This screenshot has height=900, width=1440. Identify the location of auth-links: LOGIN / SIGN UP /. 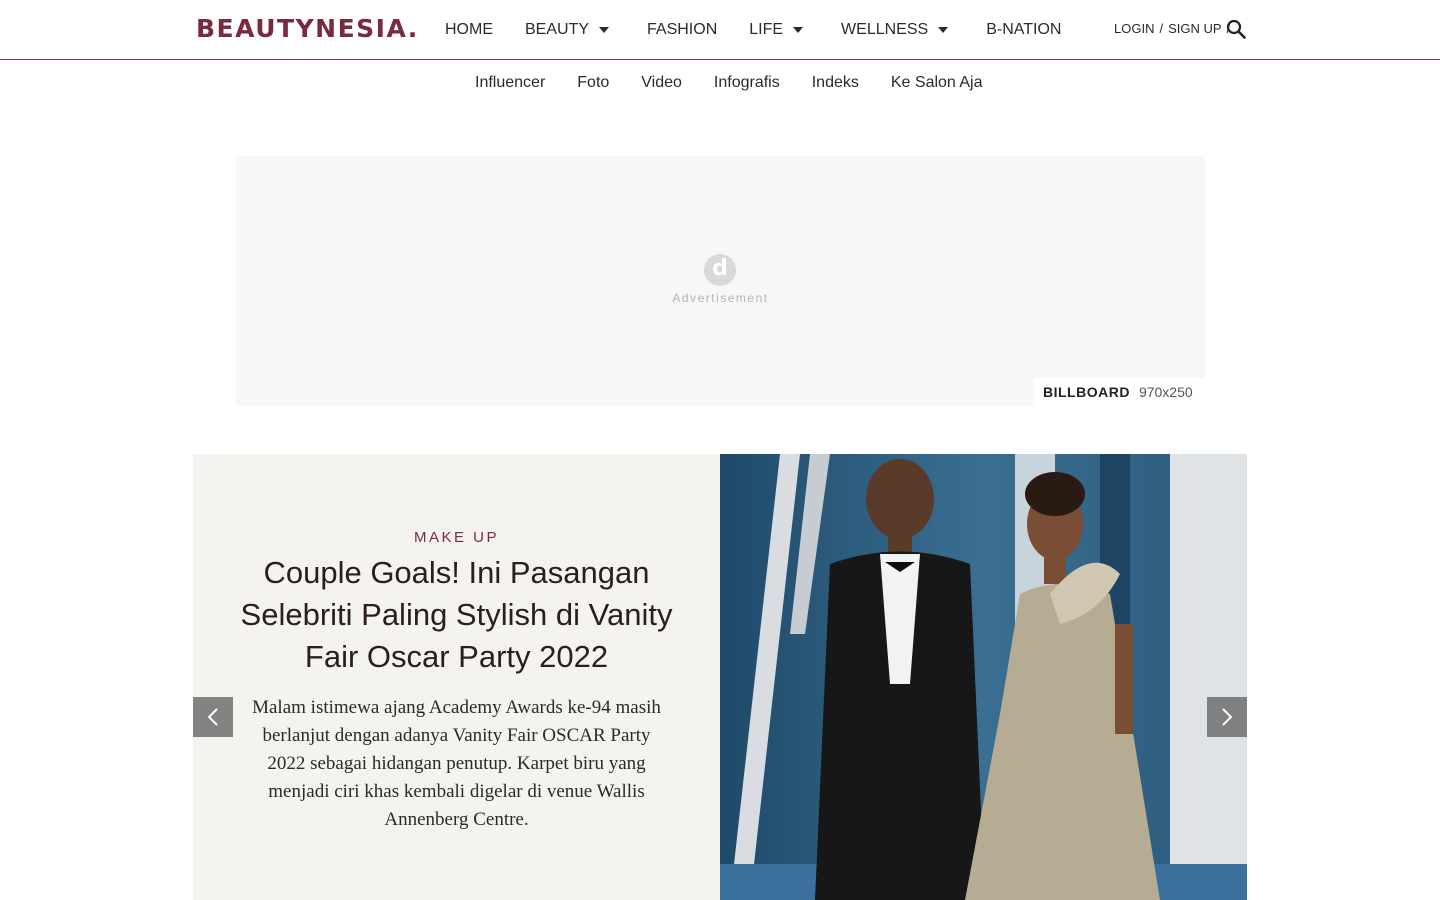
(1174, 28).